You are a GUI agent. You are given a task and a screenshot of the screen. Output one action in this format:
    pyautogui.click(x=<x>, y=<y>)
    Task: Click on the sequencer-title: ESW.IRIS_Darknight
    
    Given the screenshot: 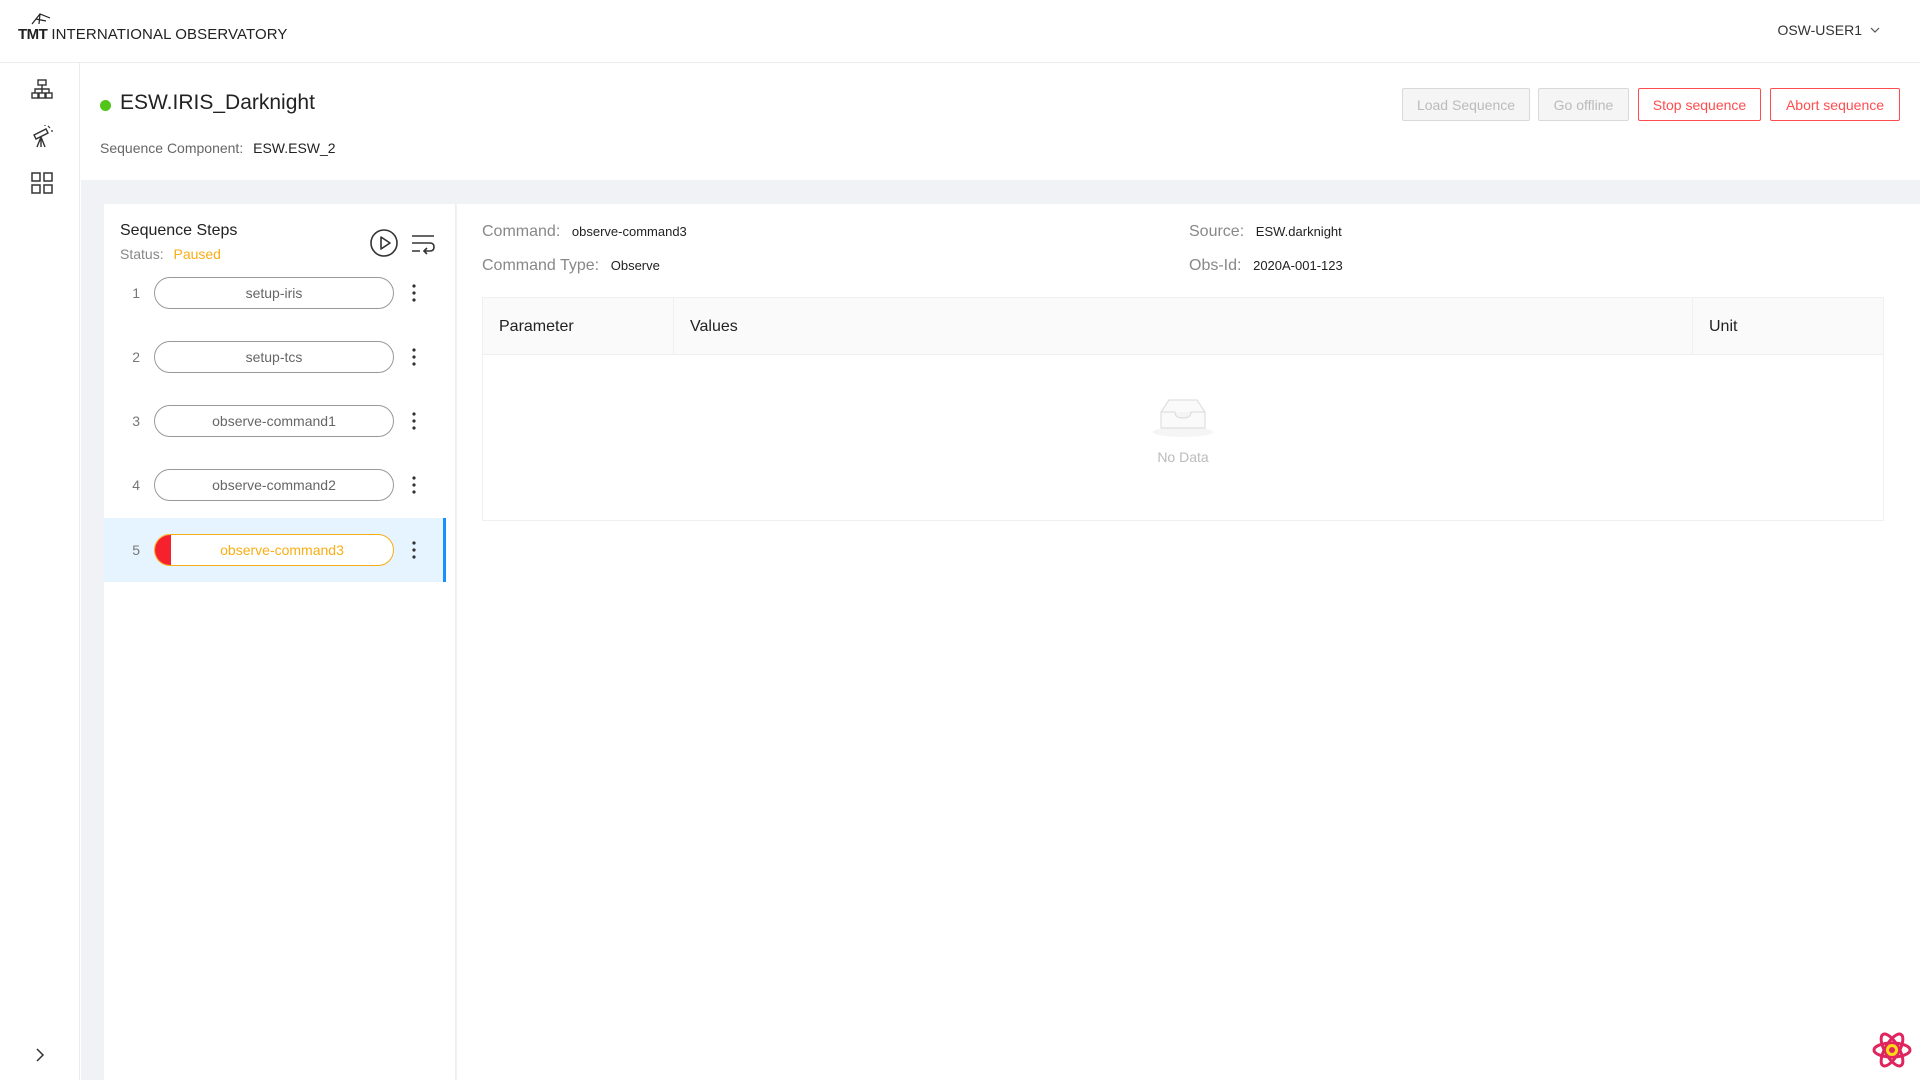 What is the action you would take?
    pyautogui.click(x=217, y=102)
    